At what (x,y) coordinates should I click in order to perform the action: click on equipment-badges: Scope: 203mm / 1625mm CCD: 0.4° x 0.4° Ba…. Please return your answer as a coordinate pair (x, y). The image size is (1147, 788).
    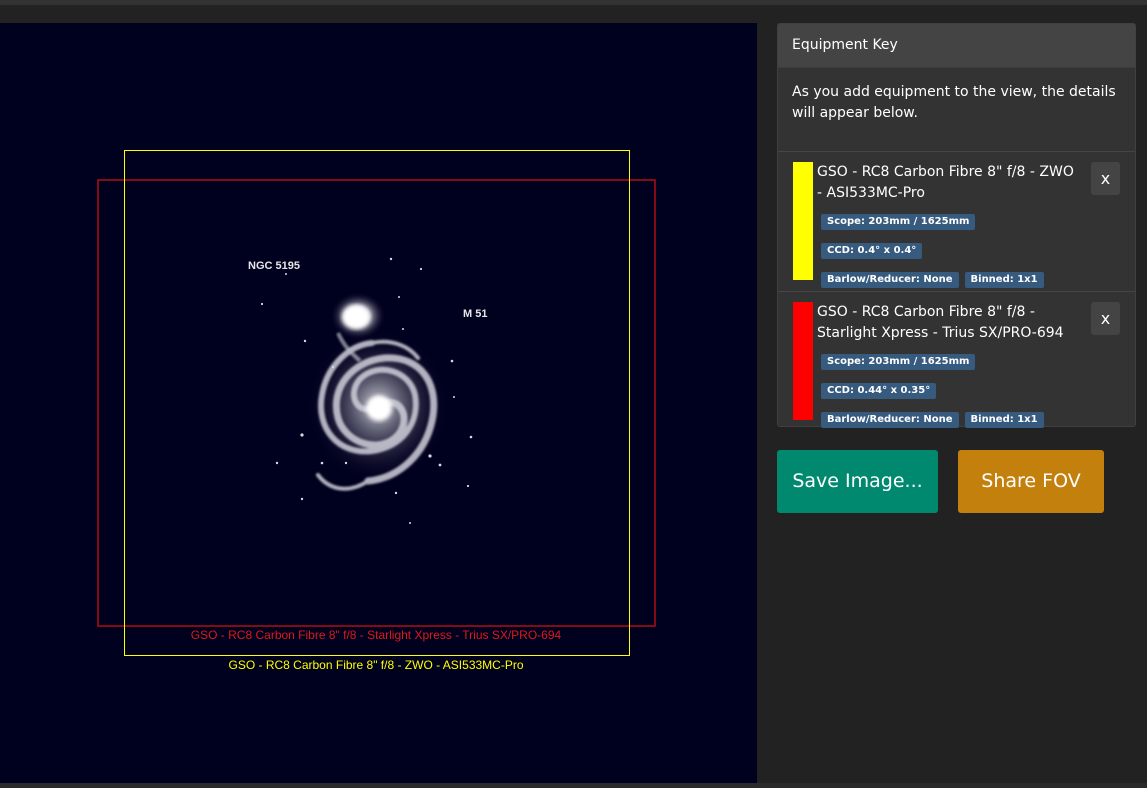
    Looking at the image, I should click on (951, 252).